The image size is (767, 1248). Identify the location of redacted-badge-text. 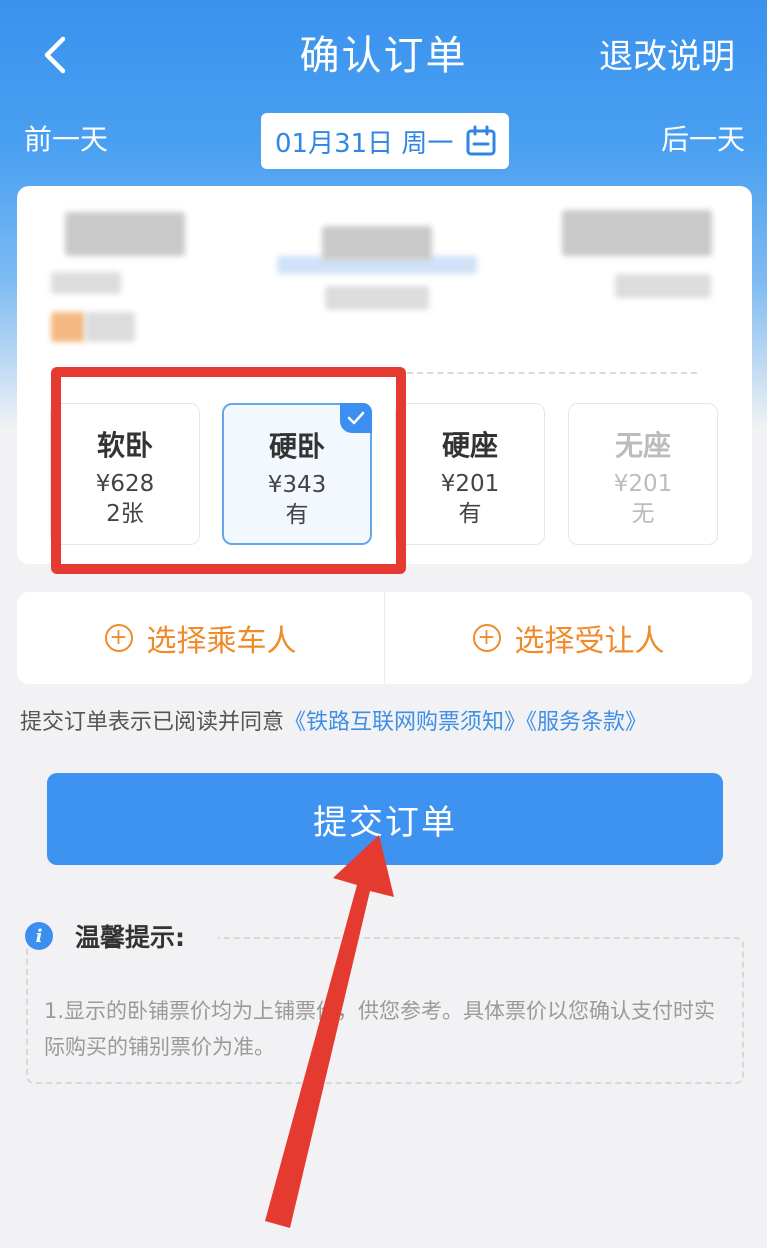
(110, 327).